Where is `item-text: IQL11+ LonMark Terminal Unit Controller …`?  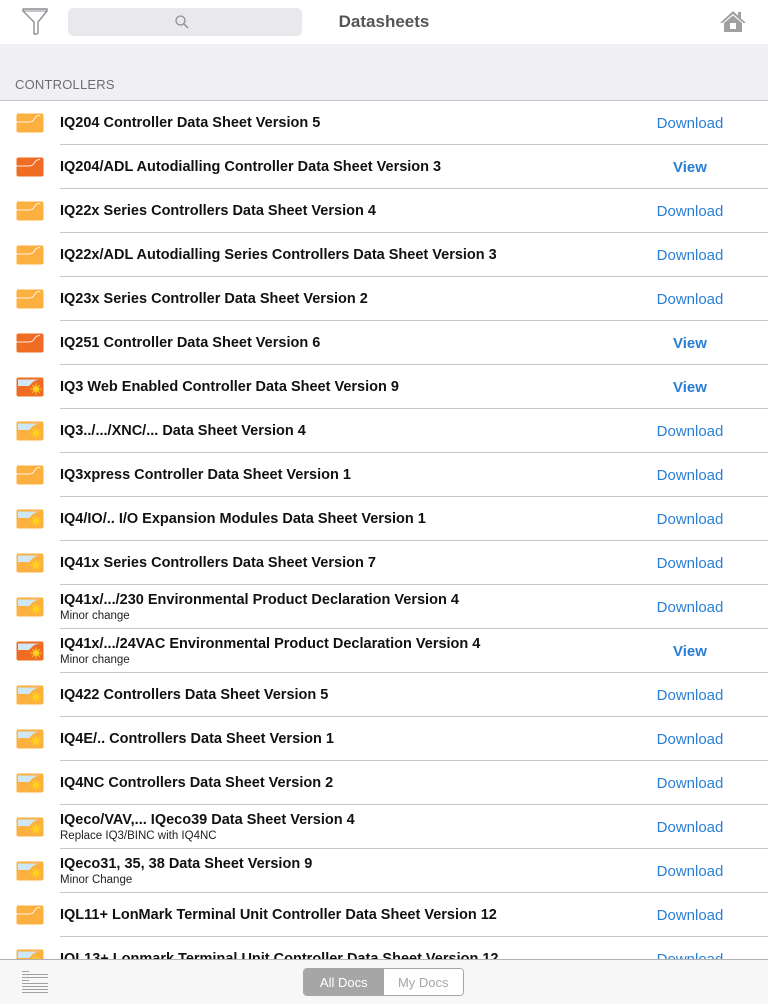
item-text: IQL11+ LonMark Terminal Unit Controller … is located at coordinates (344, 915).